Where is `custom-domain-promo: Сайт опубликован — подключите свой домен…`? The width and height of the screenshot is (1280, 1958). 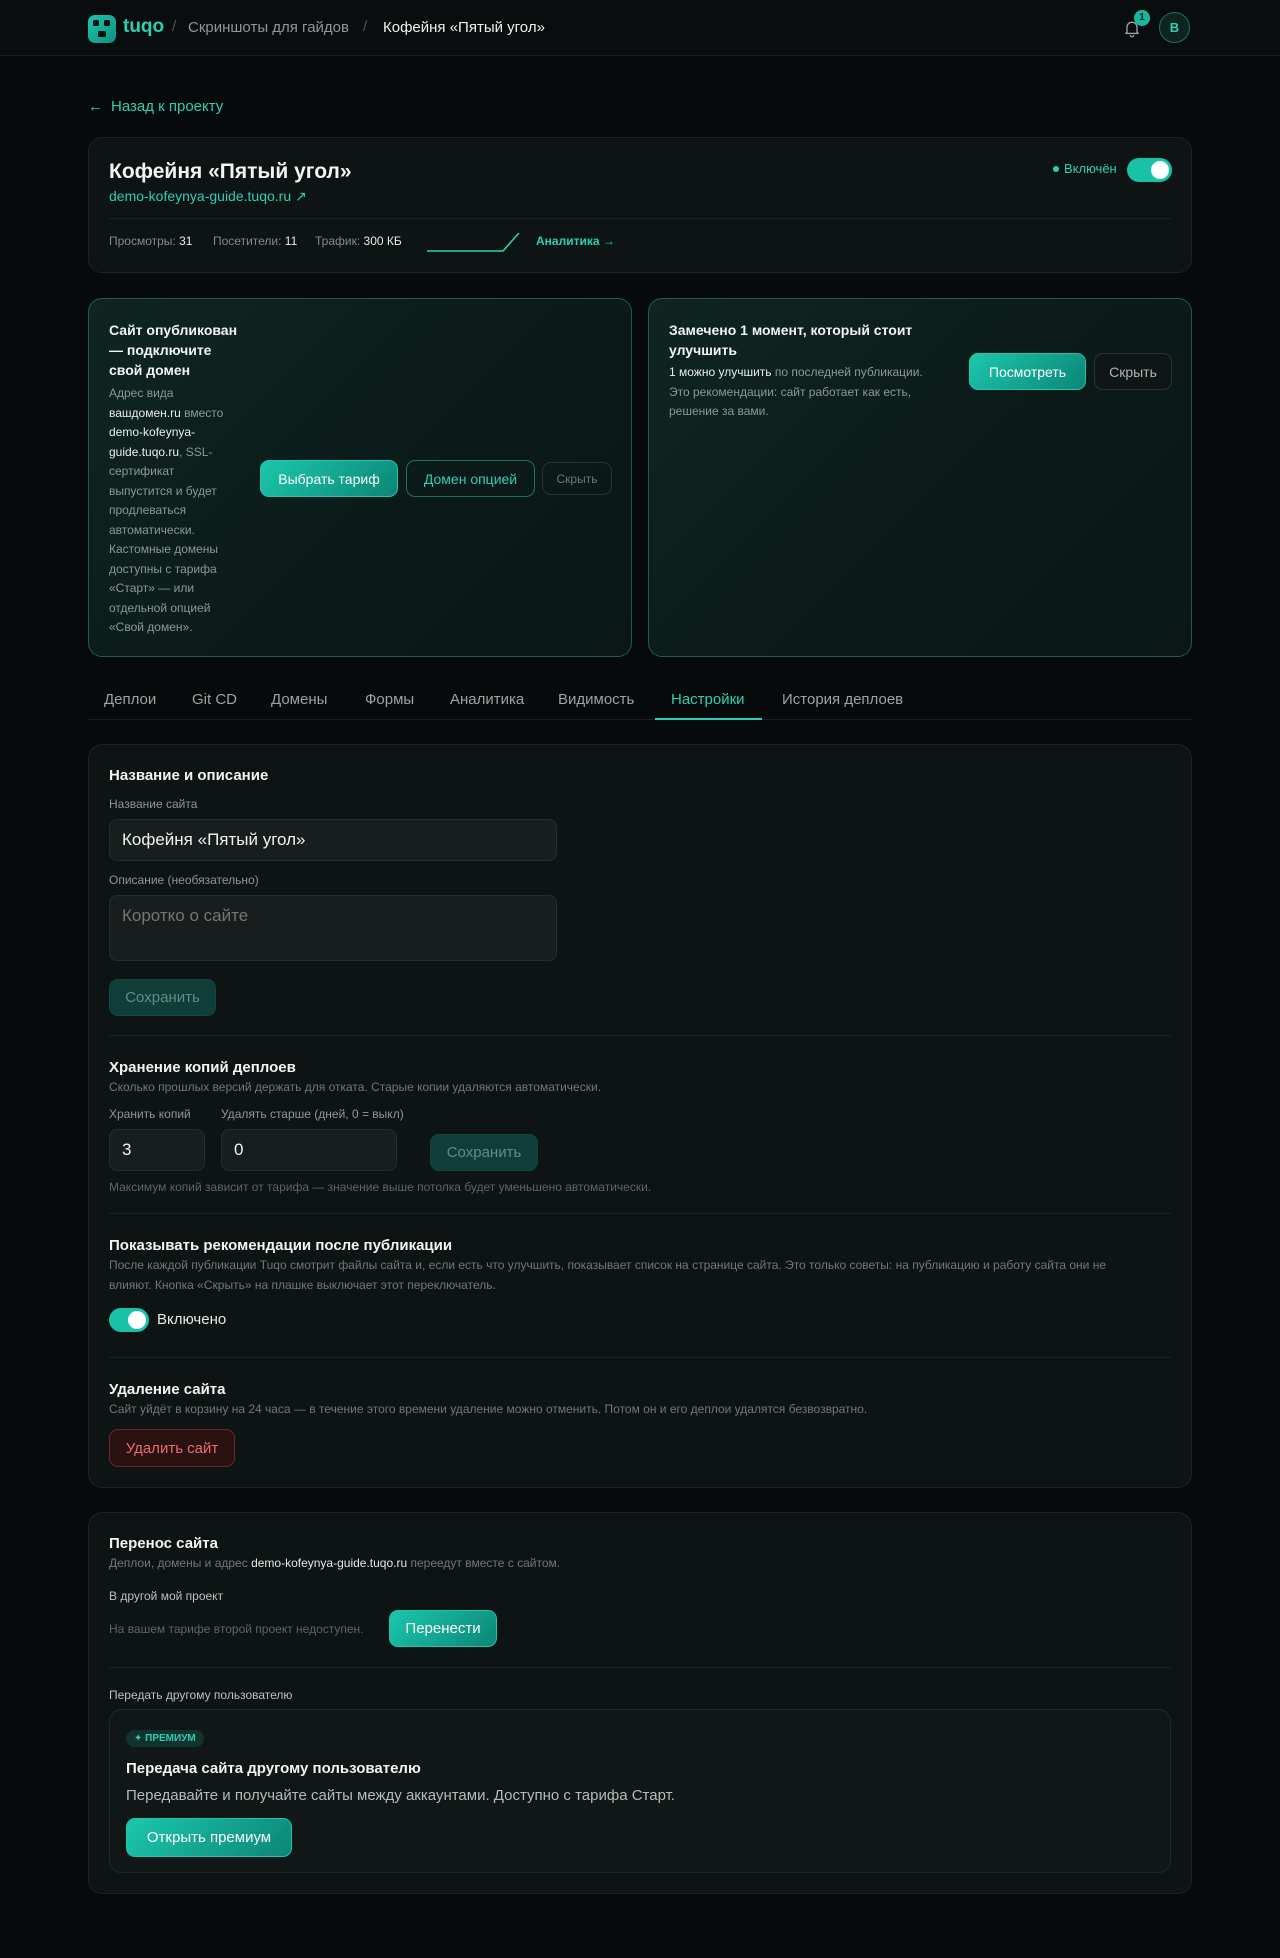
custom-domain-promo: Сайт опубликован — подключите свой домен… is located at coordinates (360, 477).